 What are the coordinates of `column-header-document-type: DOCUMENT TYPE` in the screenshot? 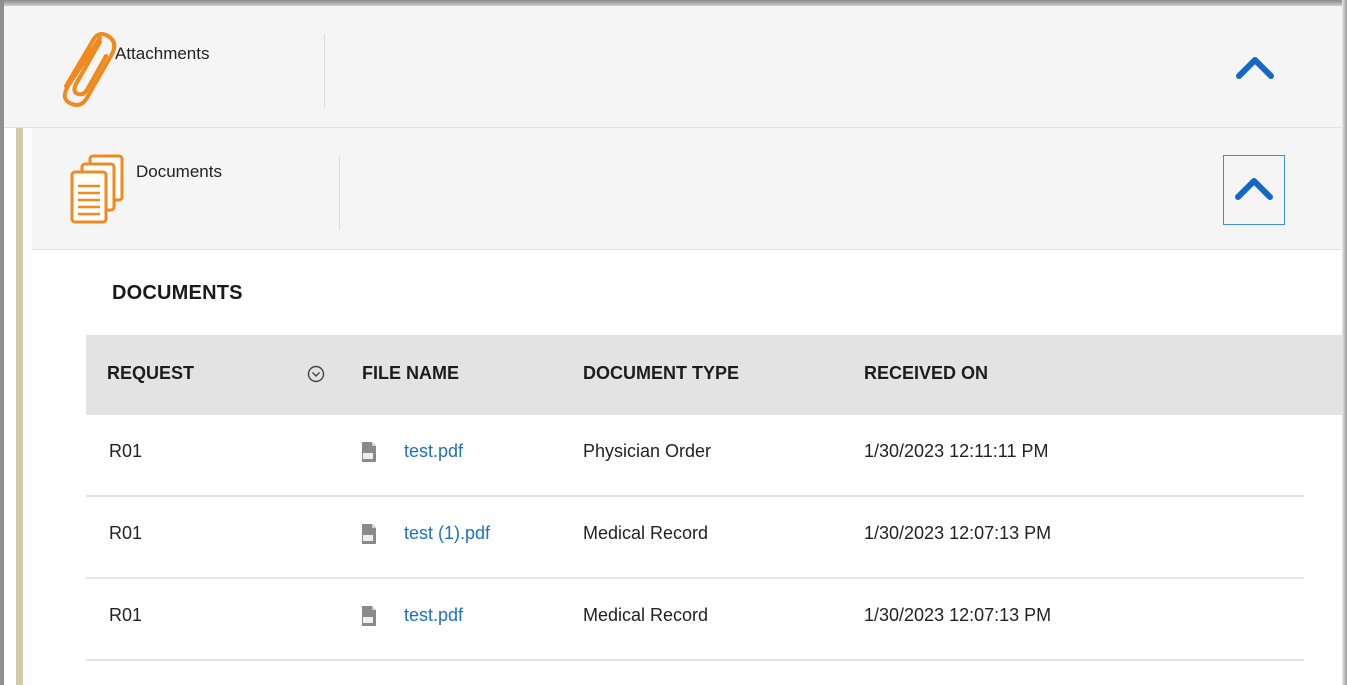 It's located at (661, 373).